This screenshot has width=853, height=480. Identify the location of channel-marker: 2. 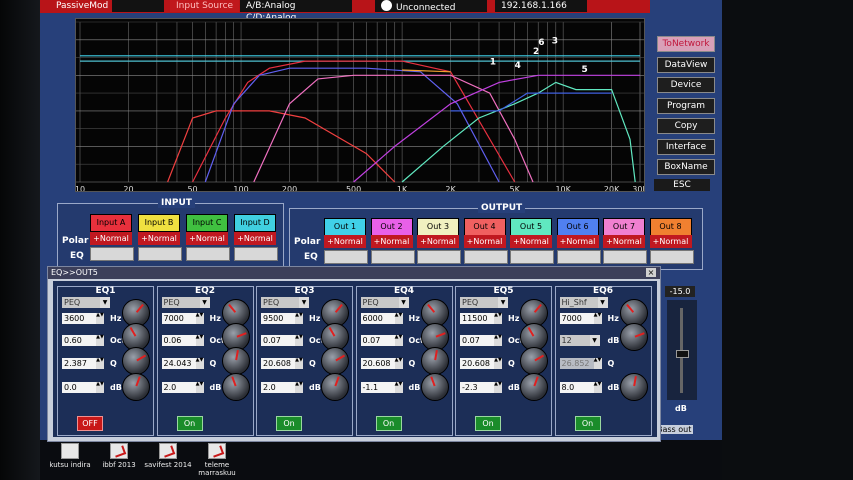
(536, 52).